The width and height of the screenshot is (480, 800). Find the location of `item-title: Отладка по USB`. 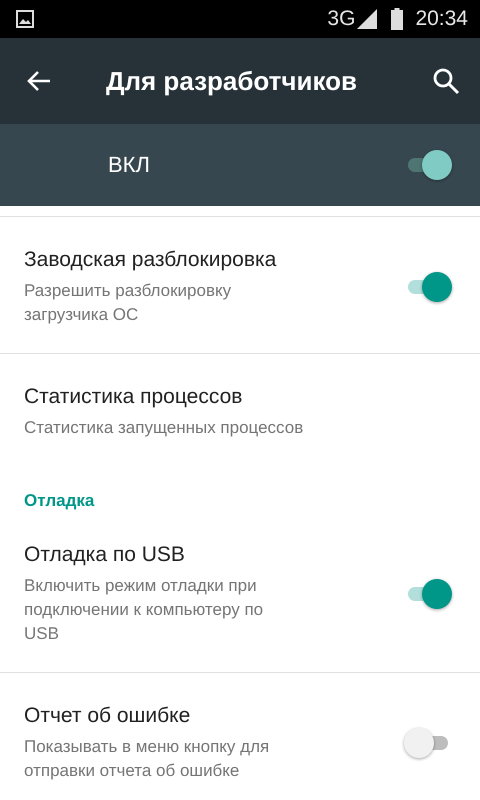

item-title: Отладка по USB is located at coordinates (105, 555).